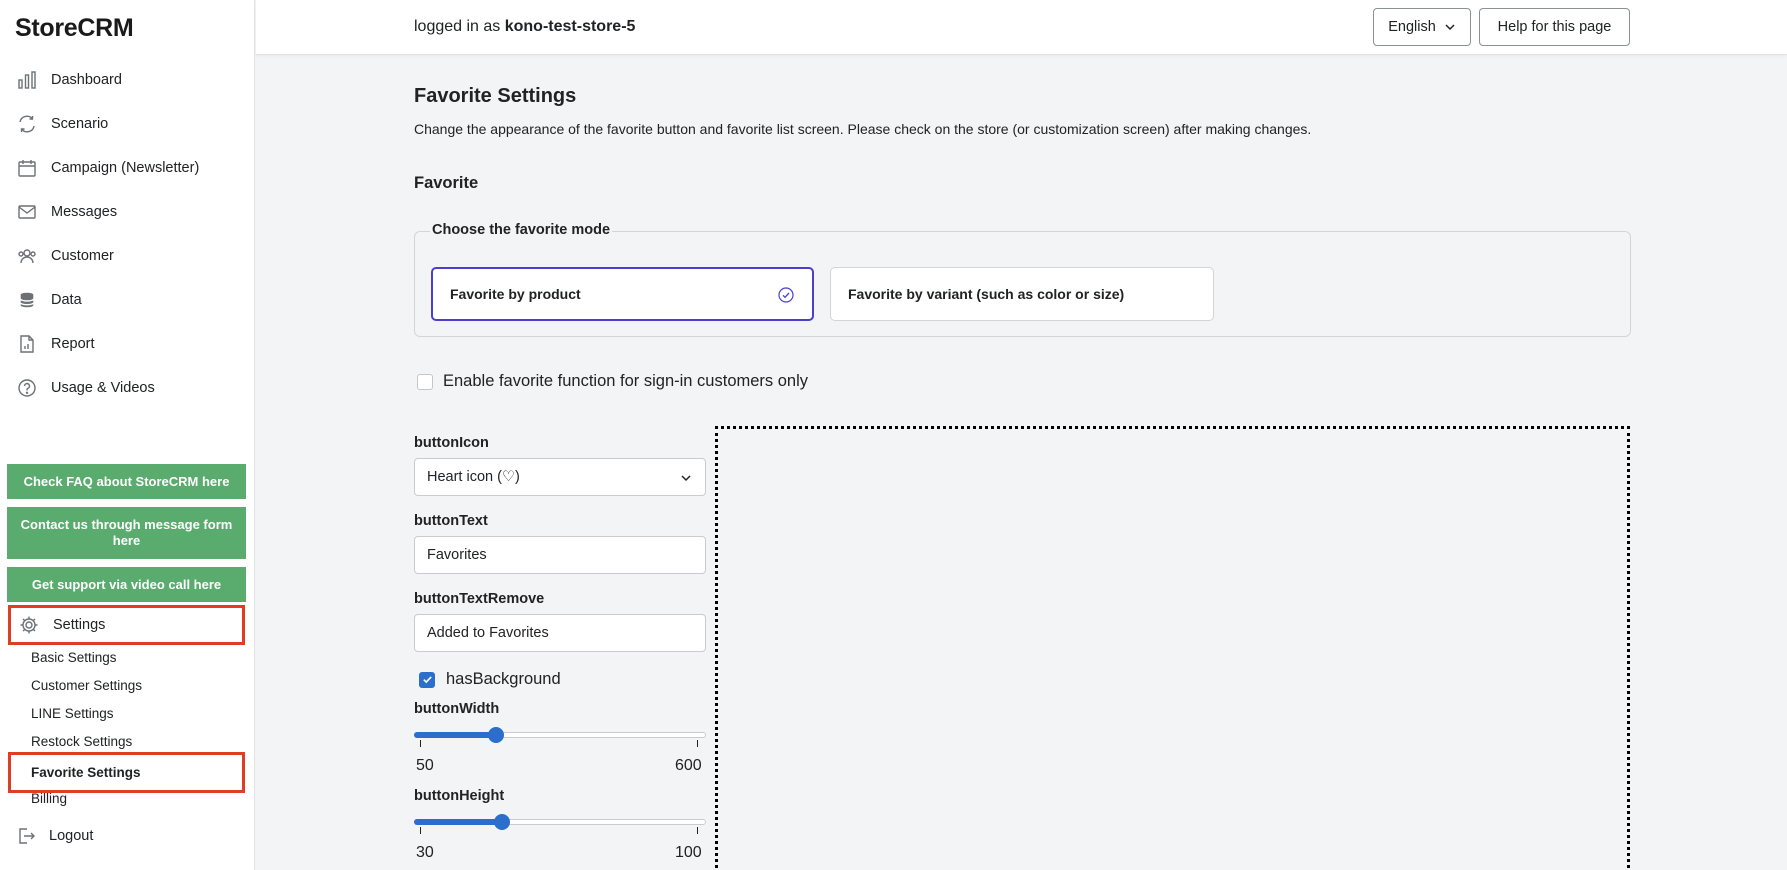 This screenshot has width=1787, height=870. What do you see at coordinates (457, 709) in the screenshot?
I see `button-width-label: buttonWidth` at bounding box center [457, 709].